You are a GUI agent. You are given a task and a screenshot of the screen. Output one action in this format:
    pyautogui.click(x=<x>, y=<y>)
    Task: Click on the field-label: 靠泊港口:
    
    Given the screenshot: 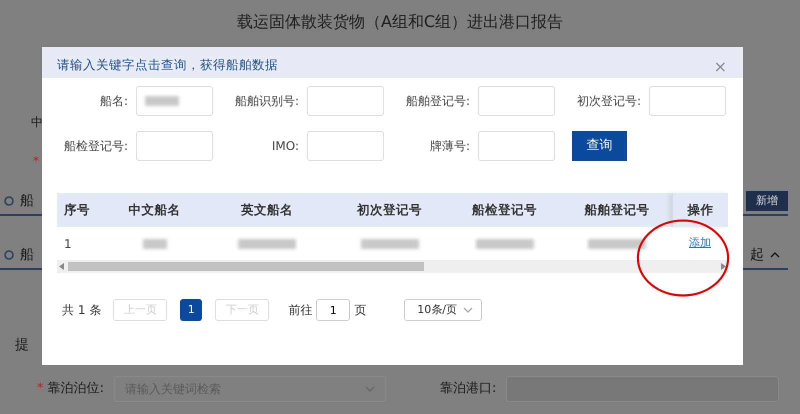 What is the action you would take?
    pyautogui.click(x=468, y=389)
    